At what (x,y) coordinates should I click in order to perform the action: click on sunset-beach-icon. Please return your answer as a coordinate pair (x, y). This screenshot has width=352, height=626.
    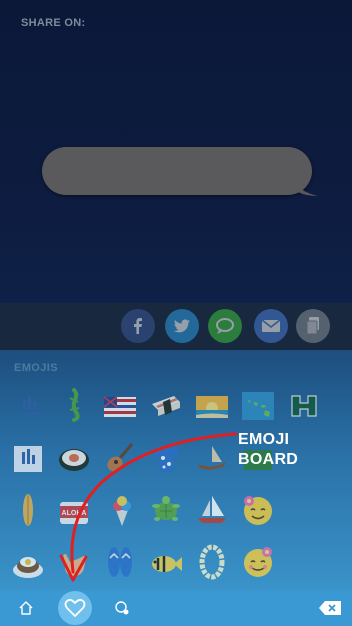
    Looking at the image, I should click on (212, 407).